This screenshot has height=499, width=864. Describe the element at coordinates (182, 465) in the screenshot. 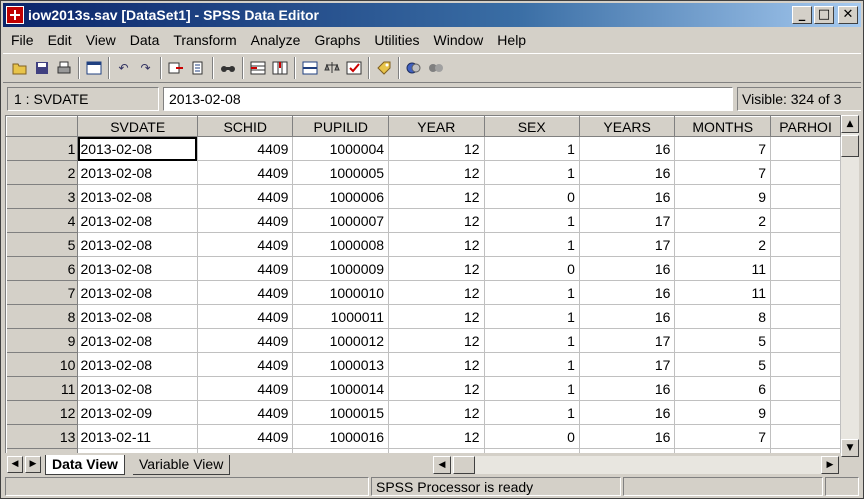

I see `tab-variable-view: Variable View` at that location.